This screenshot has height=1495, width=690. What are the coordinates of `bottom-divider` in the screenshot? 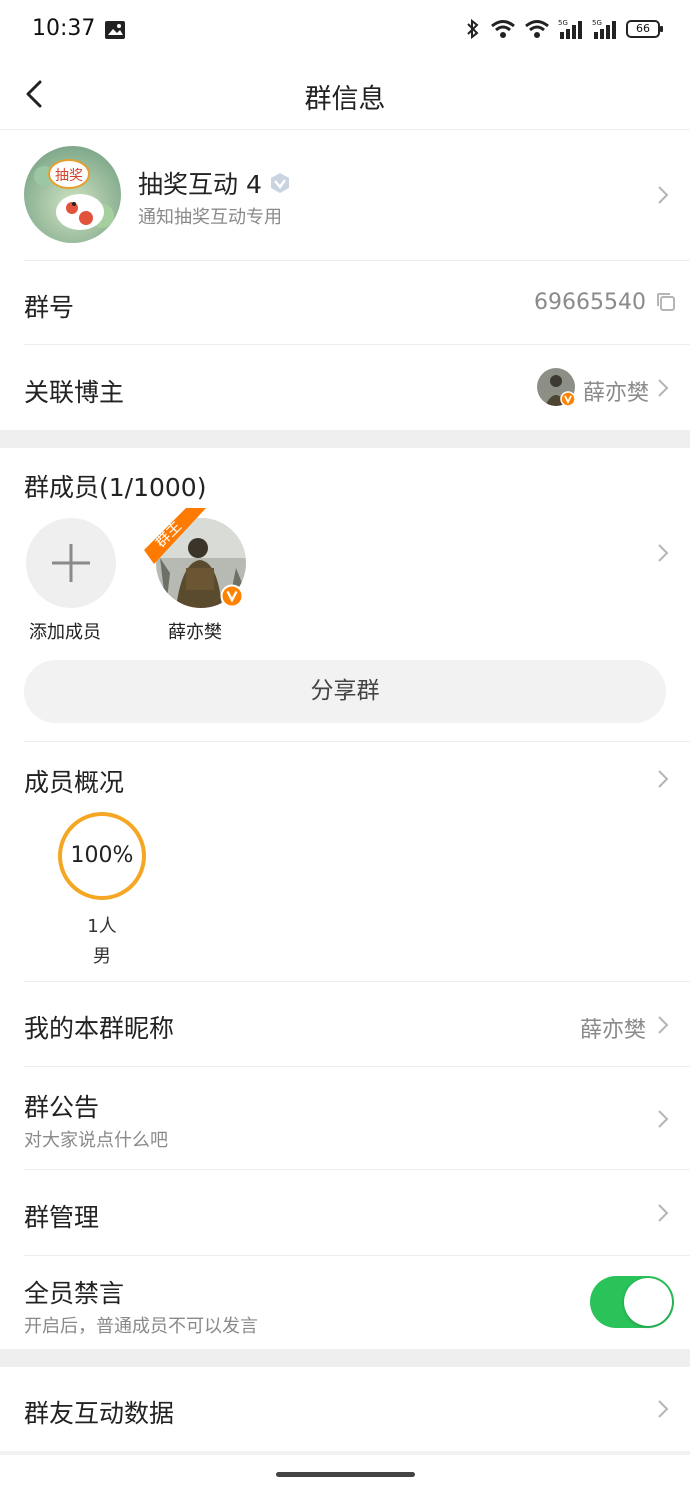 It's located at (345, 1453).